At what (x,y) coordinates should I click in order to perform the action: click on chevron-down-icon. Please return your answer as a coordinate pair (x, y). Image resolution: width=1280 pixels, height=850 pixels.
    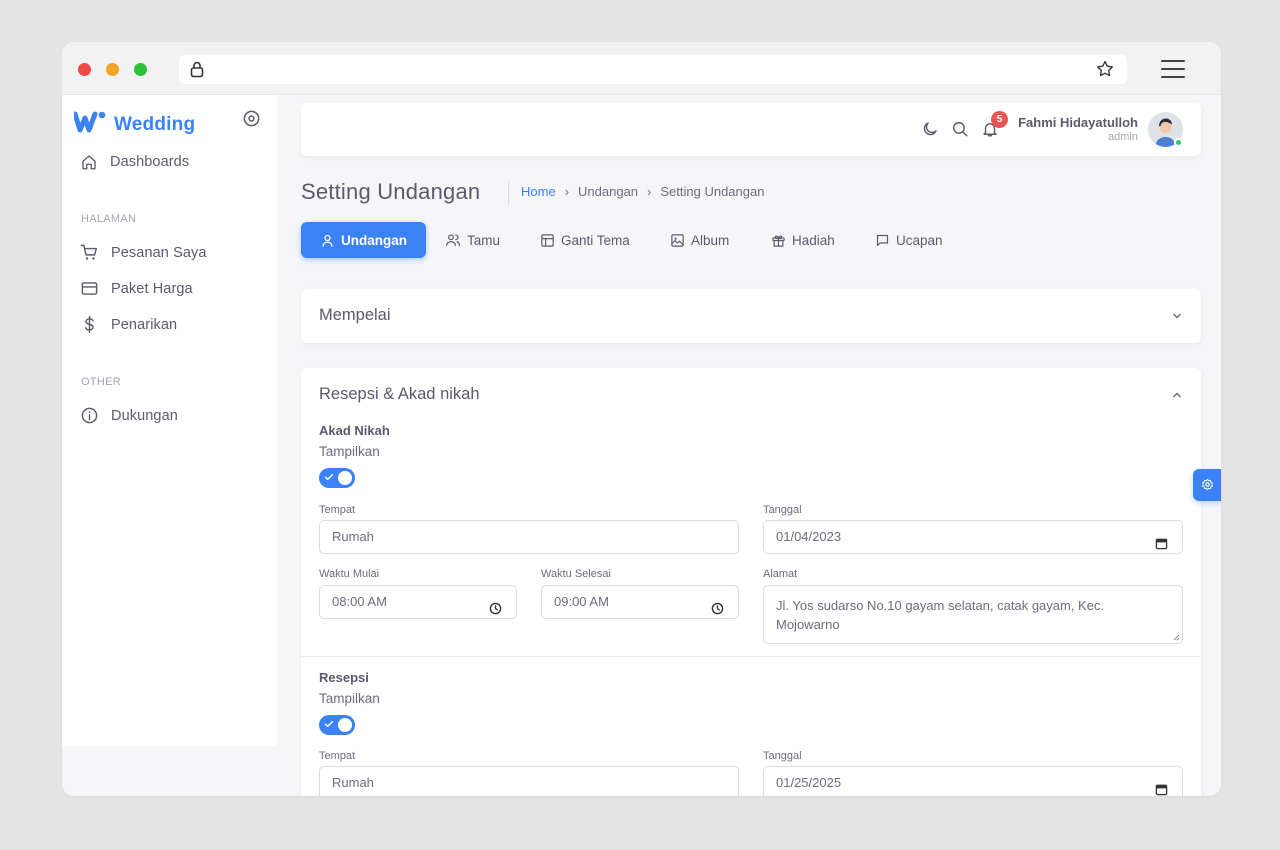
    Looking at the image, I should click on (1177, 318).